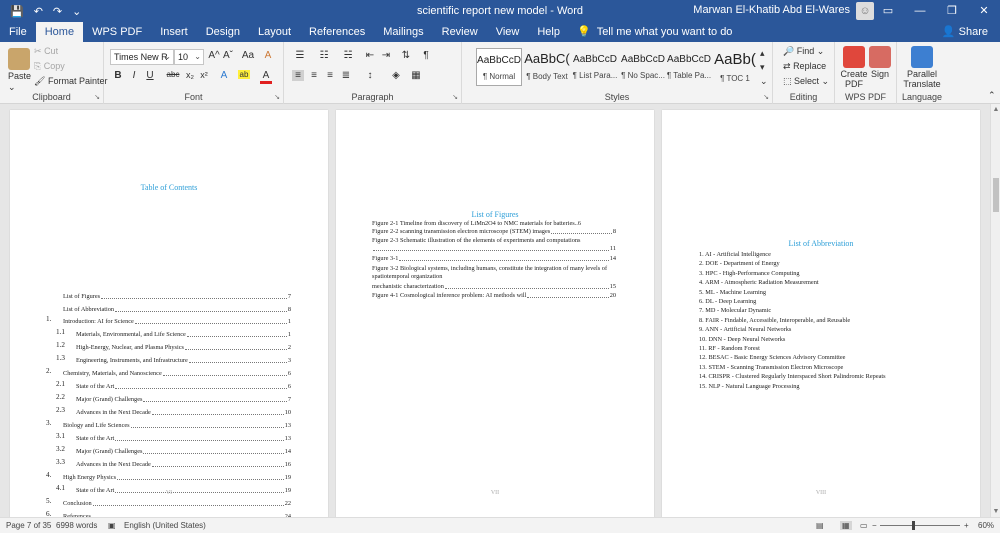  I want to click on line-spacing-icon: ↕, so click(370, 75).